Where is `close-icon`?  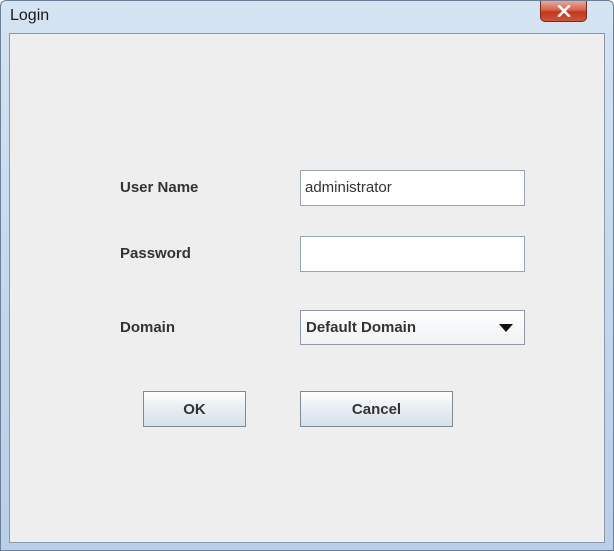 close-icon is located at coordinates (563, 11).